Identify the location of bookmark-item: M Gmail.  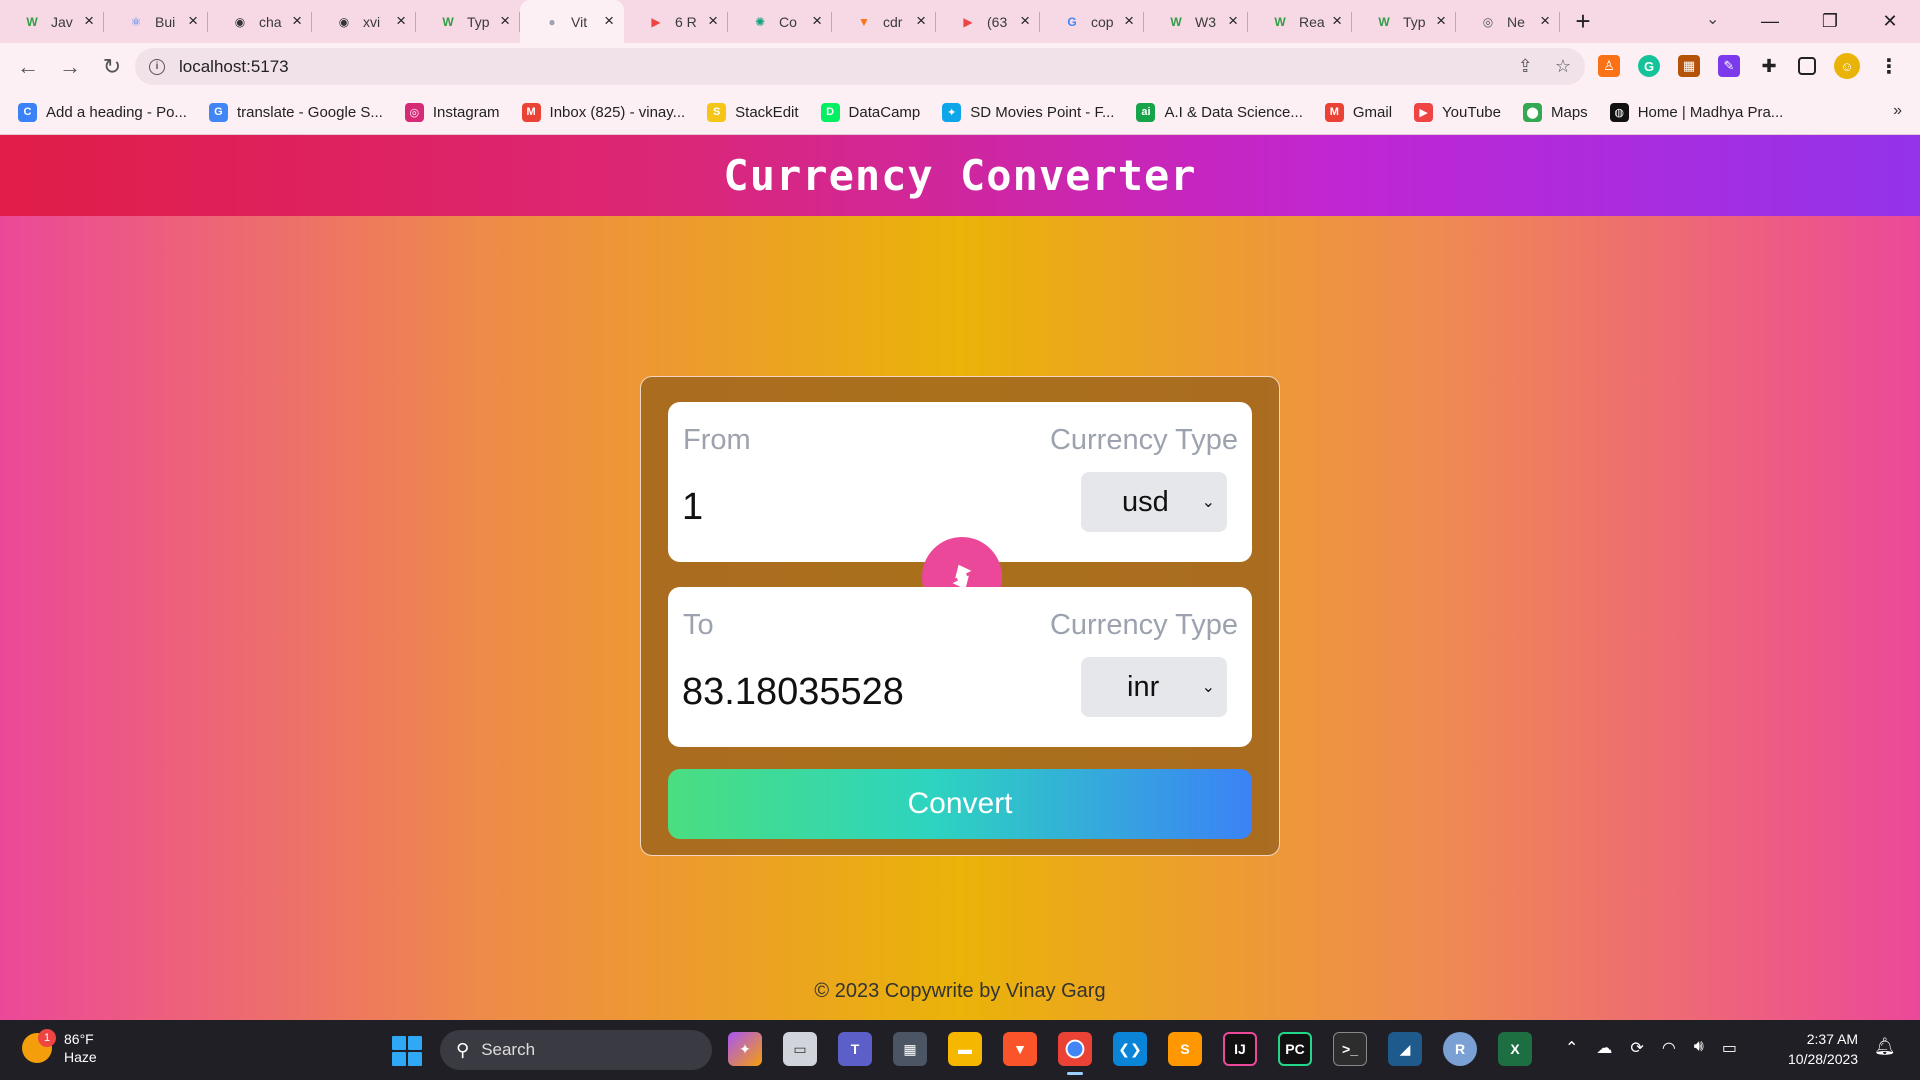
(1358, 112).